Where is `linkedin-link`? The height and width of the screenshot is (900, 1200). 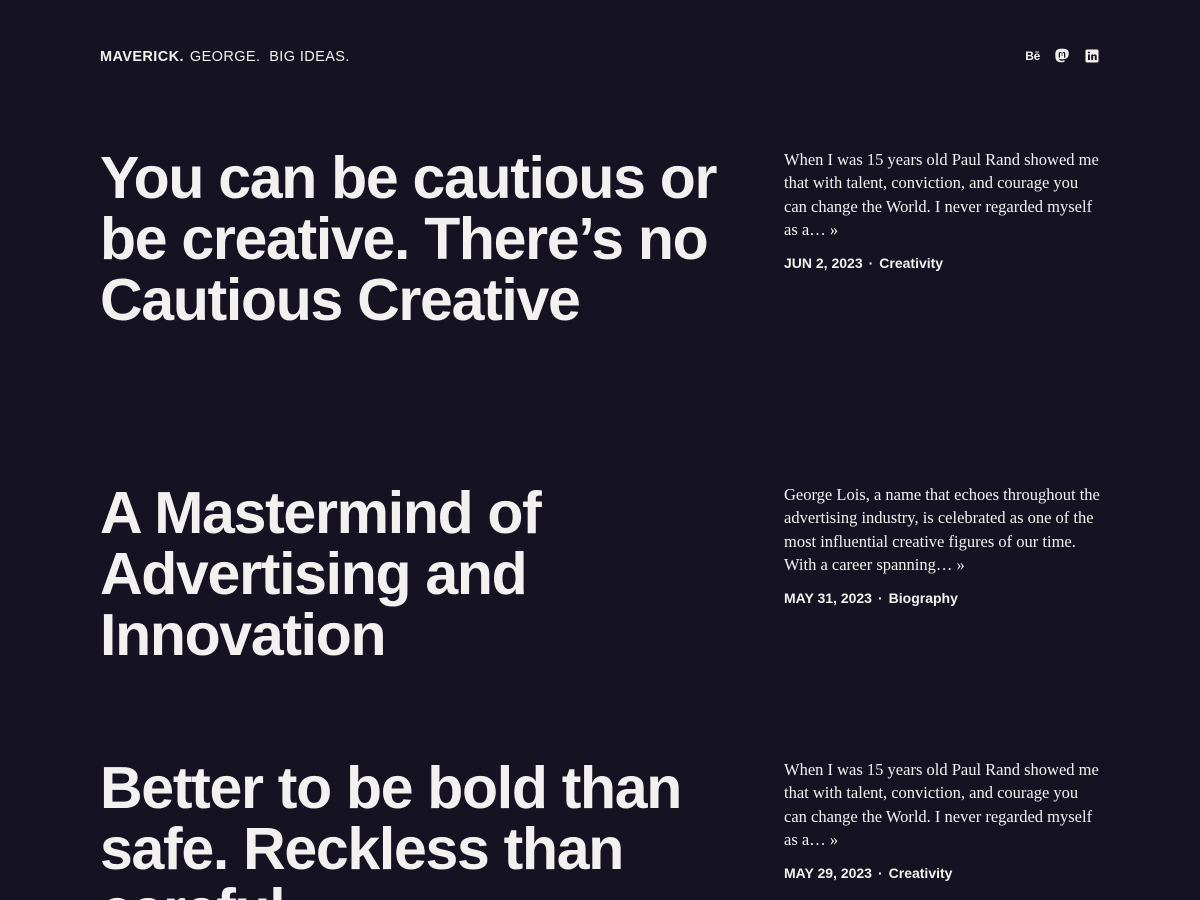 linkedin-link is located at coordinates (1092, 56).